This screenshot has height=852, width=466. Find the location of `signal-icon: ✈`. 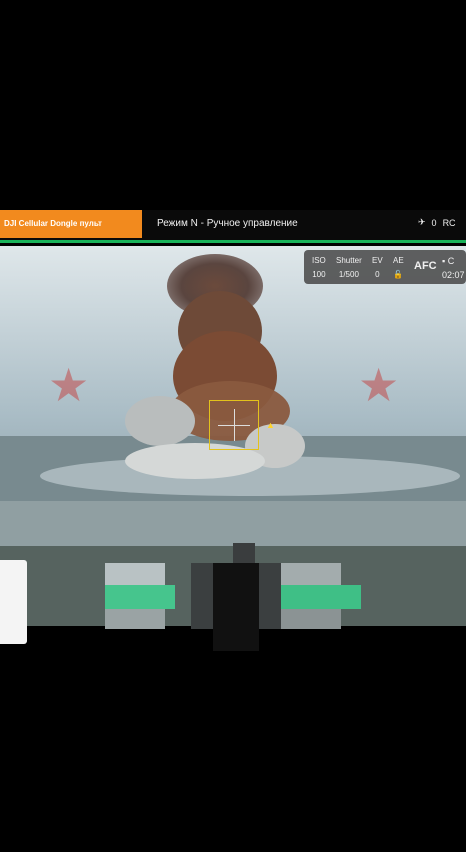

signal-icon: ✈ is located at coordinates (422, 222).